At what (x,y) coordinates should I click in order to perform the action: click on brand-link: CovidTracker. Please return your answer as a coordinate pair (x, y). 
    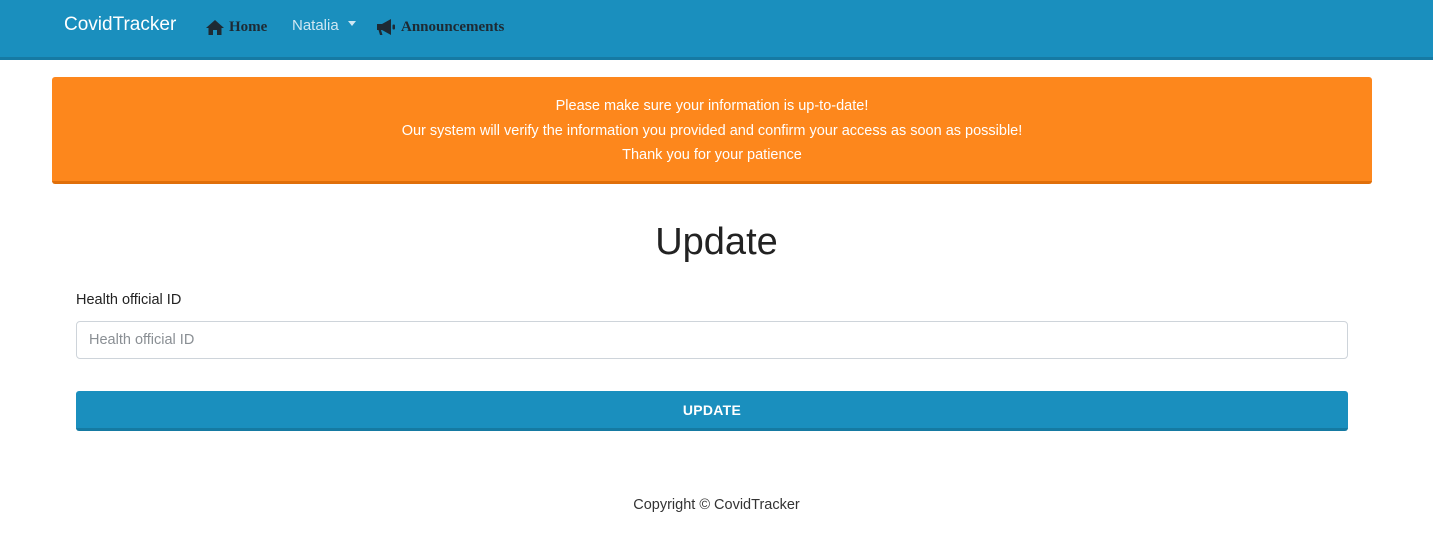
    Looking at the image, I should click on (120, 25).